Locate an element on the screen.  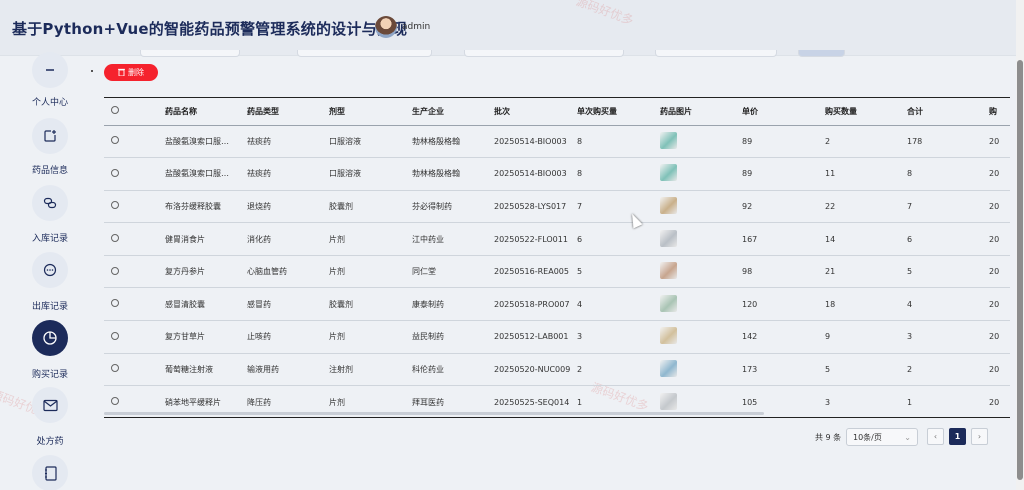
link-icon is located at coordinates (50, 203).